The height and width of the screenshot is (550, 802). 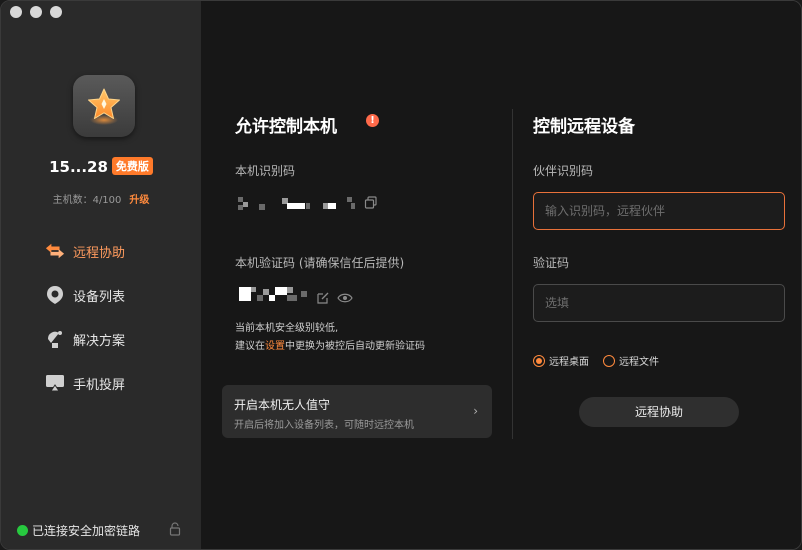 I want to click on device-code-label: 本机识别码, so click(x=265, y=171).